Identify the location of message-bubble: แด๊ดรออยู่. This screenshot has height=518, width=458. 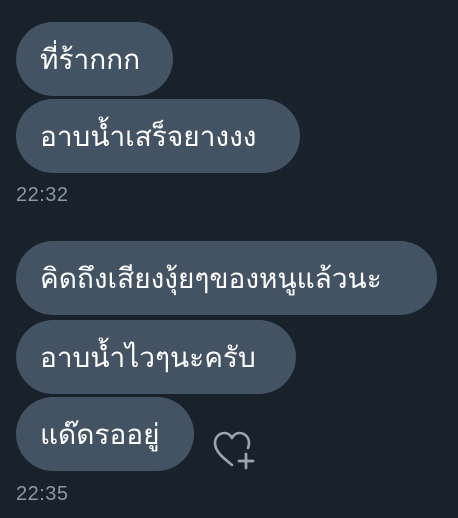
(105, 434).